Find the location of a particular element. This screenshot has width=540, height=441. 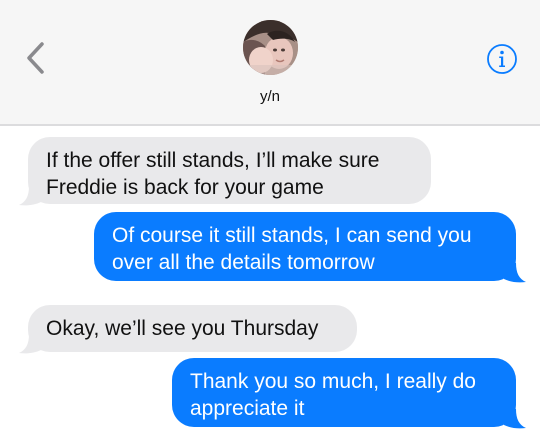

back-button is located at coordinates (37, 58).